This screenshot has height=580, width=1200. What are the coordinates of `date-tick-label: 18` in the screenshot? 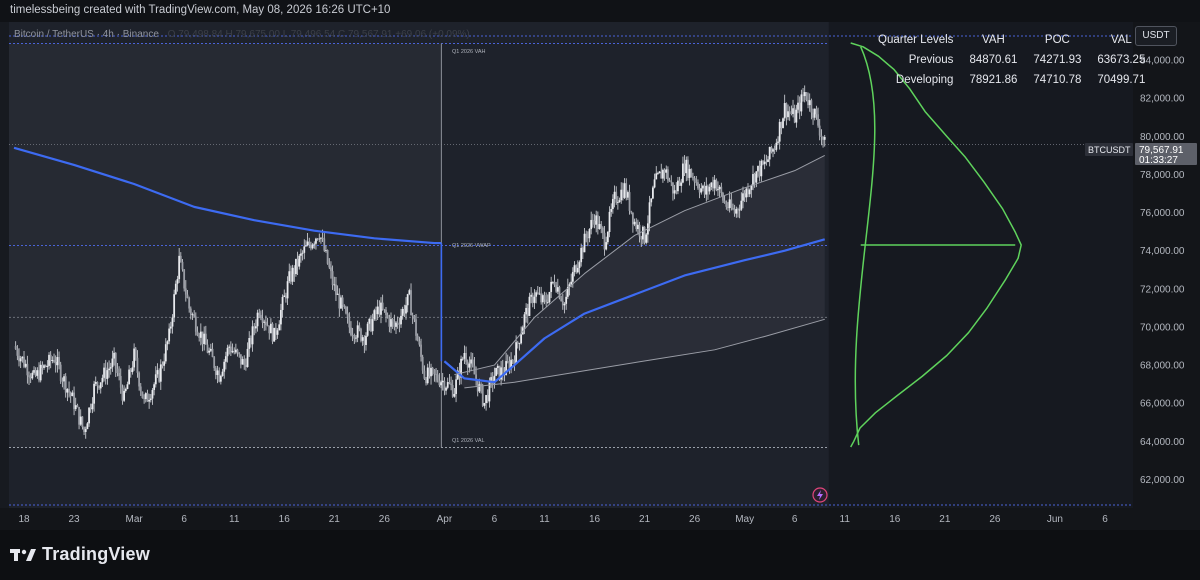 It's located at (24, 519).